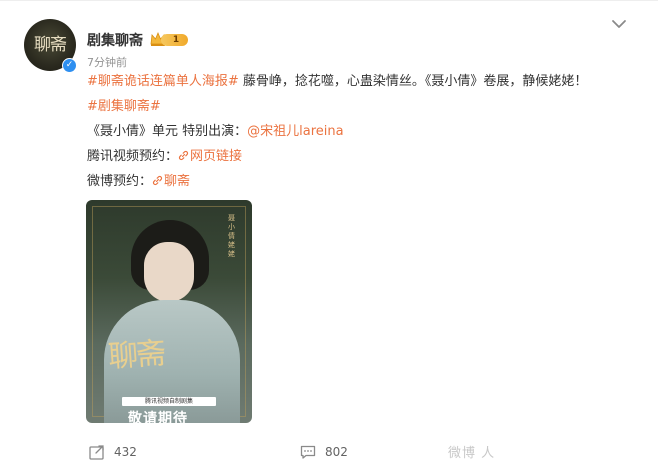 The image size is (658, 469). What do you see at coordinates (295, 131) in the screenshot?
I see `mention-link: @宋祖儿lareina` at bounding box center [295, 131].